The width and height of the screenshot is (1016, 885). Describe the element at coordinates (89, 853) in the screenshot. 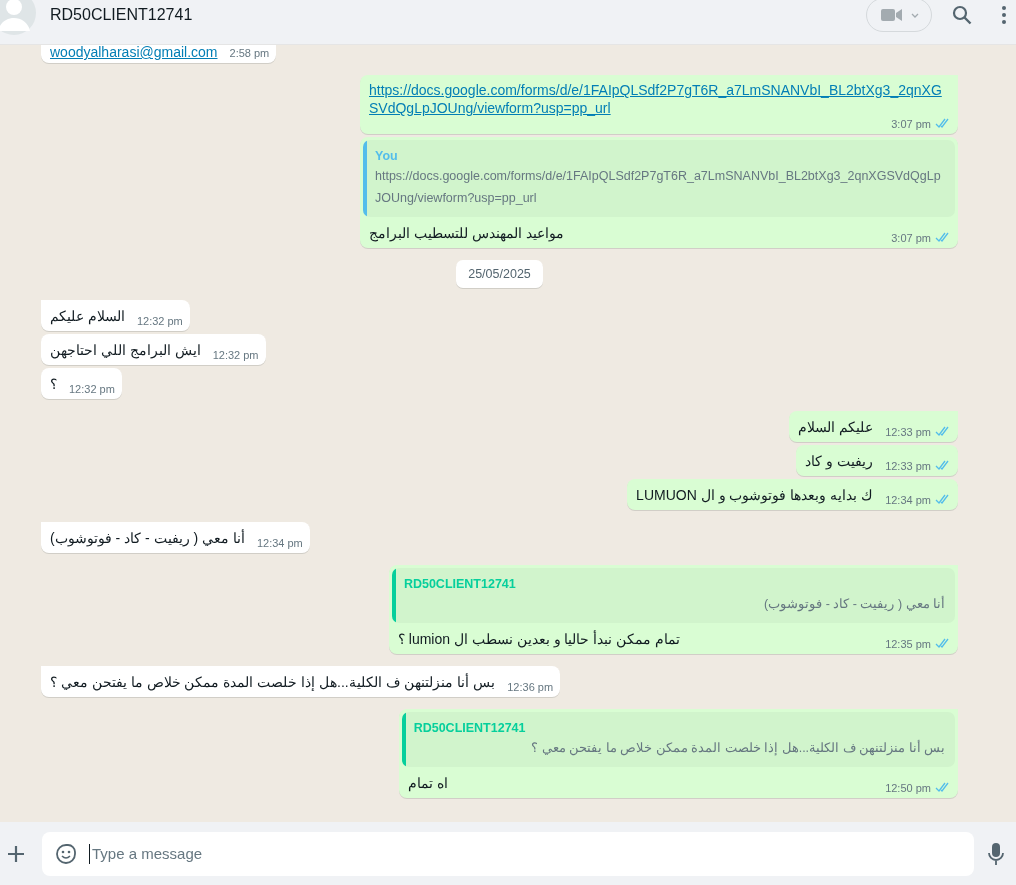

I see `text-cursor` at that location.